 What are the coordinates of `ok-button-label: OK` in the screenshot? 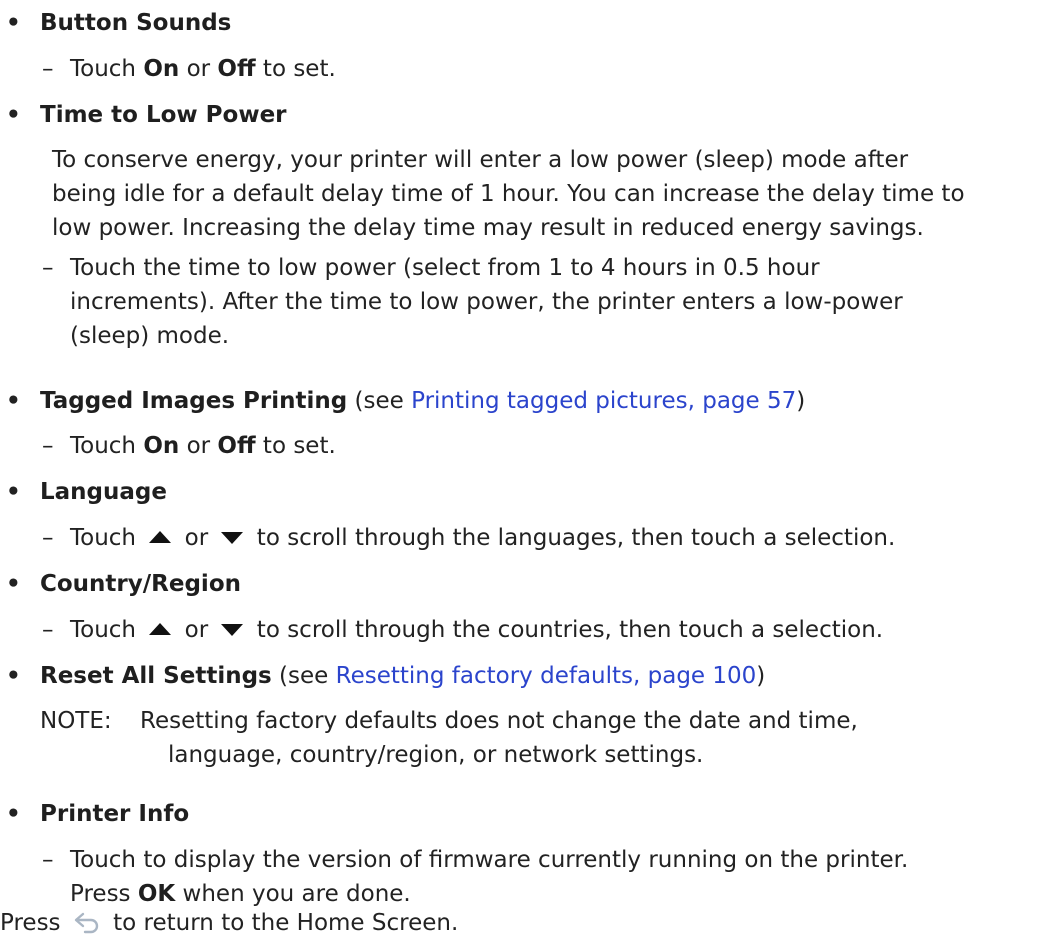 It's located at (156, 894).